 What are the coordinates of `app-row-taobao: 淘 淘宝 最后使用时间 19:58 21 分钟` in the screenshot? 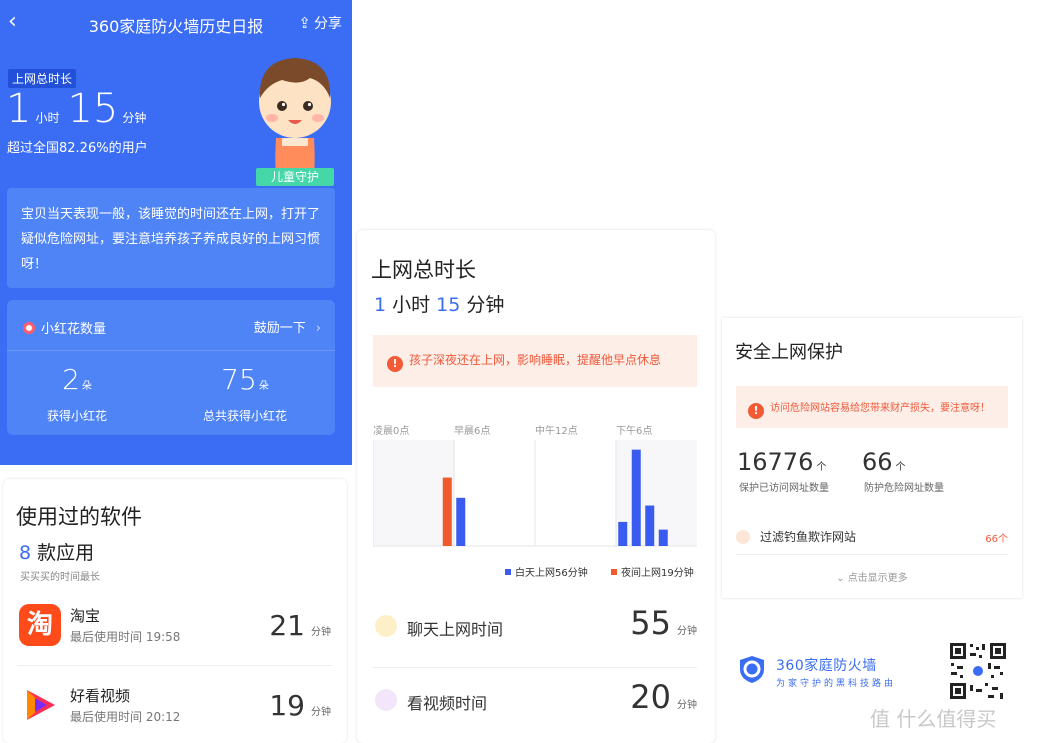 It's located at (175, 631).